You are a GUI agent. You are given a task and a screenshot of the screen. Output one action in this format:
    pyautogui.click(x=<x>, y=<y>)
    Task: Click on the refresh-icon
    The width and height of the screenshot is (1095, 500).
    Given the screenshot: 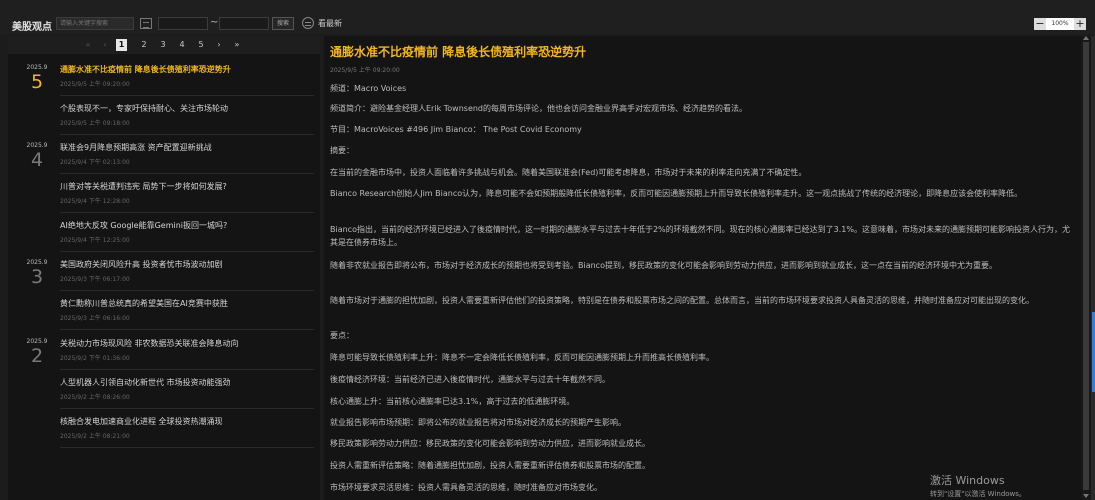 What is the action you would take?
    pyautogui.click(x=308, y=23)
    